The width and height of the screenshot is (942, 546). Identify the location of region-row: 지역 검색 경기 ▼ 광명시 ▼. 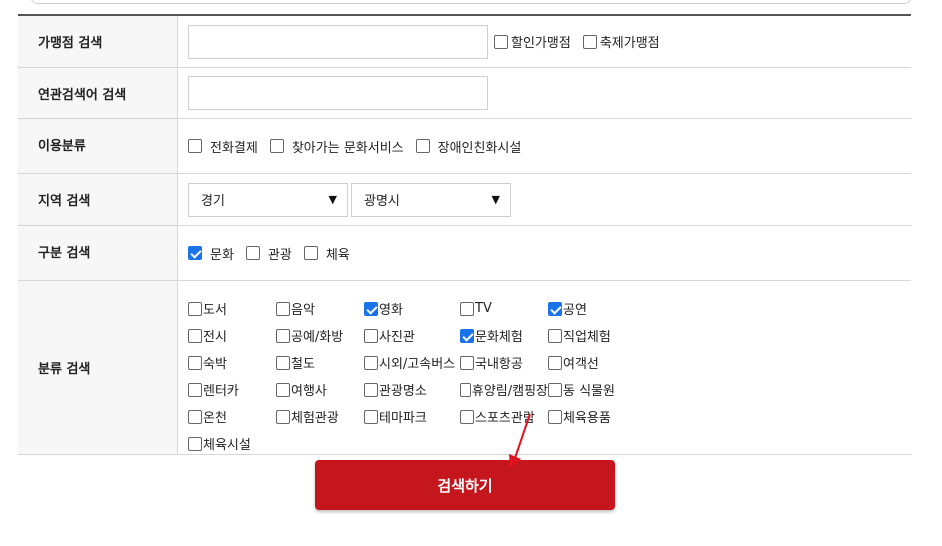
(464, 200).